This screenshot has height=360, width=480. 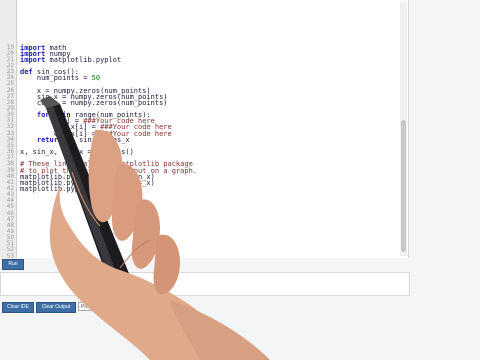 What do you see at coordinates (56, 307) in the screenshot?
I see `clear-output-button: Clear Output` at bounding box center [56, 307].